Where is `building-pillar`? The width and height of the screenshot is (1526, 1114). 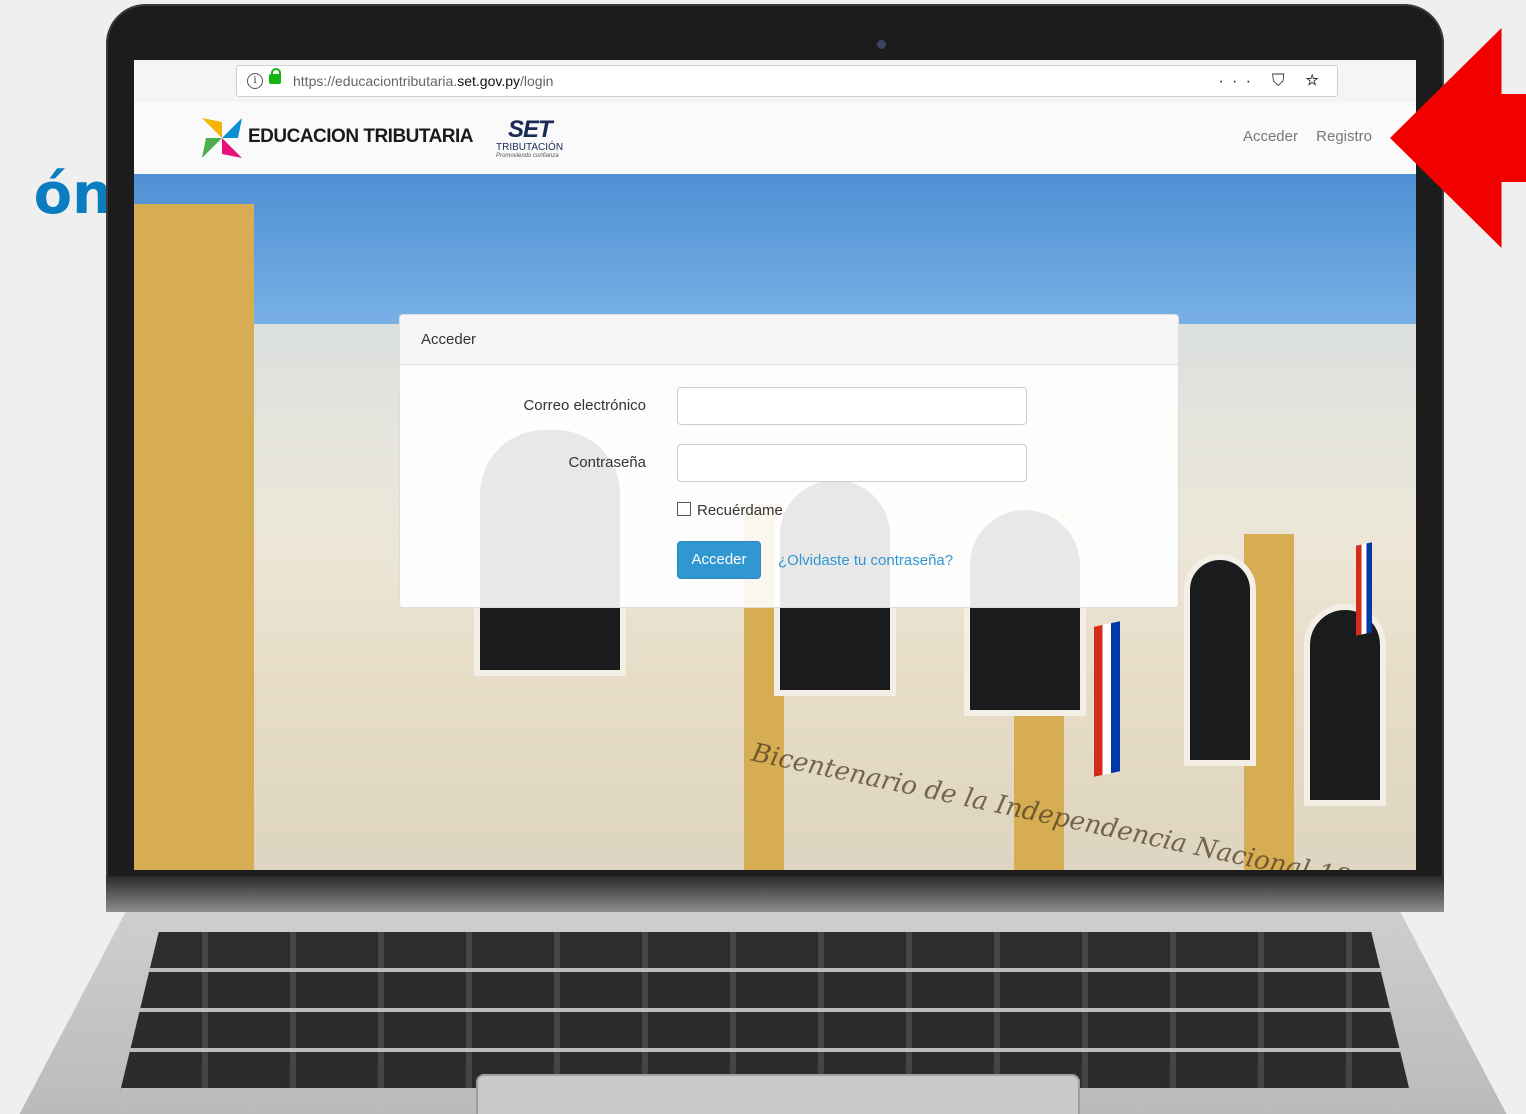 building-pillar is located at coordinates (194, 537).